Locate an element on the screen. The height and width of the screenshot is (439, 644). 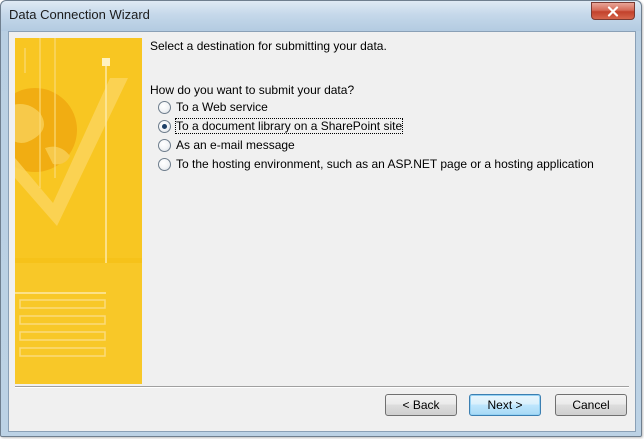
footer-separator is located at coordinates (322, 387).